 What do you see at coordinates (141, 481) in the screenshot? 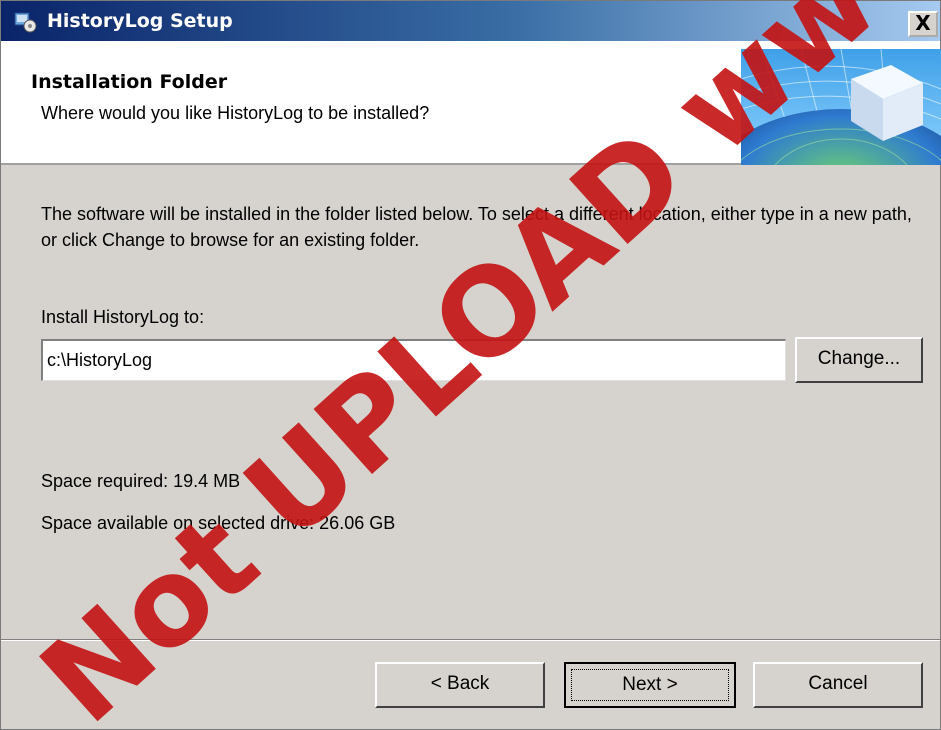
I see `space-required-text: Space required: 19.4 MB` at bounding box center [141, 481].